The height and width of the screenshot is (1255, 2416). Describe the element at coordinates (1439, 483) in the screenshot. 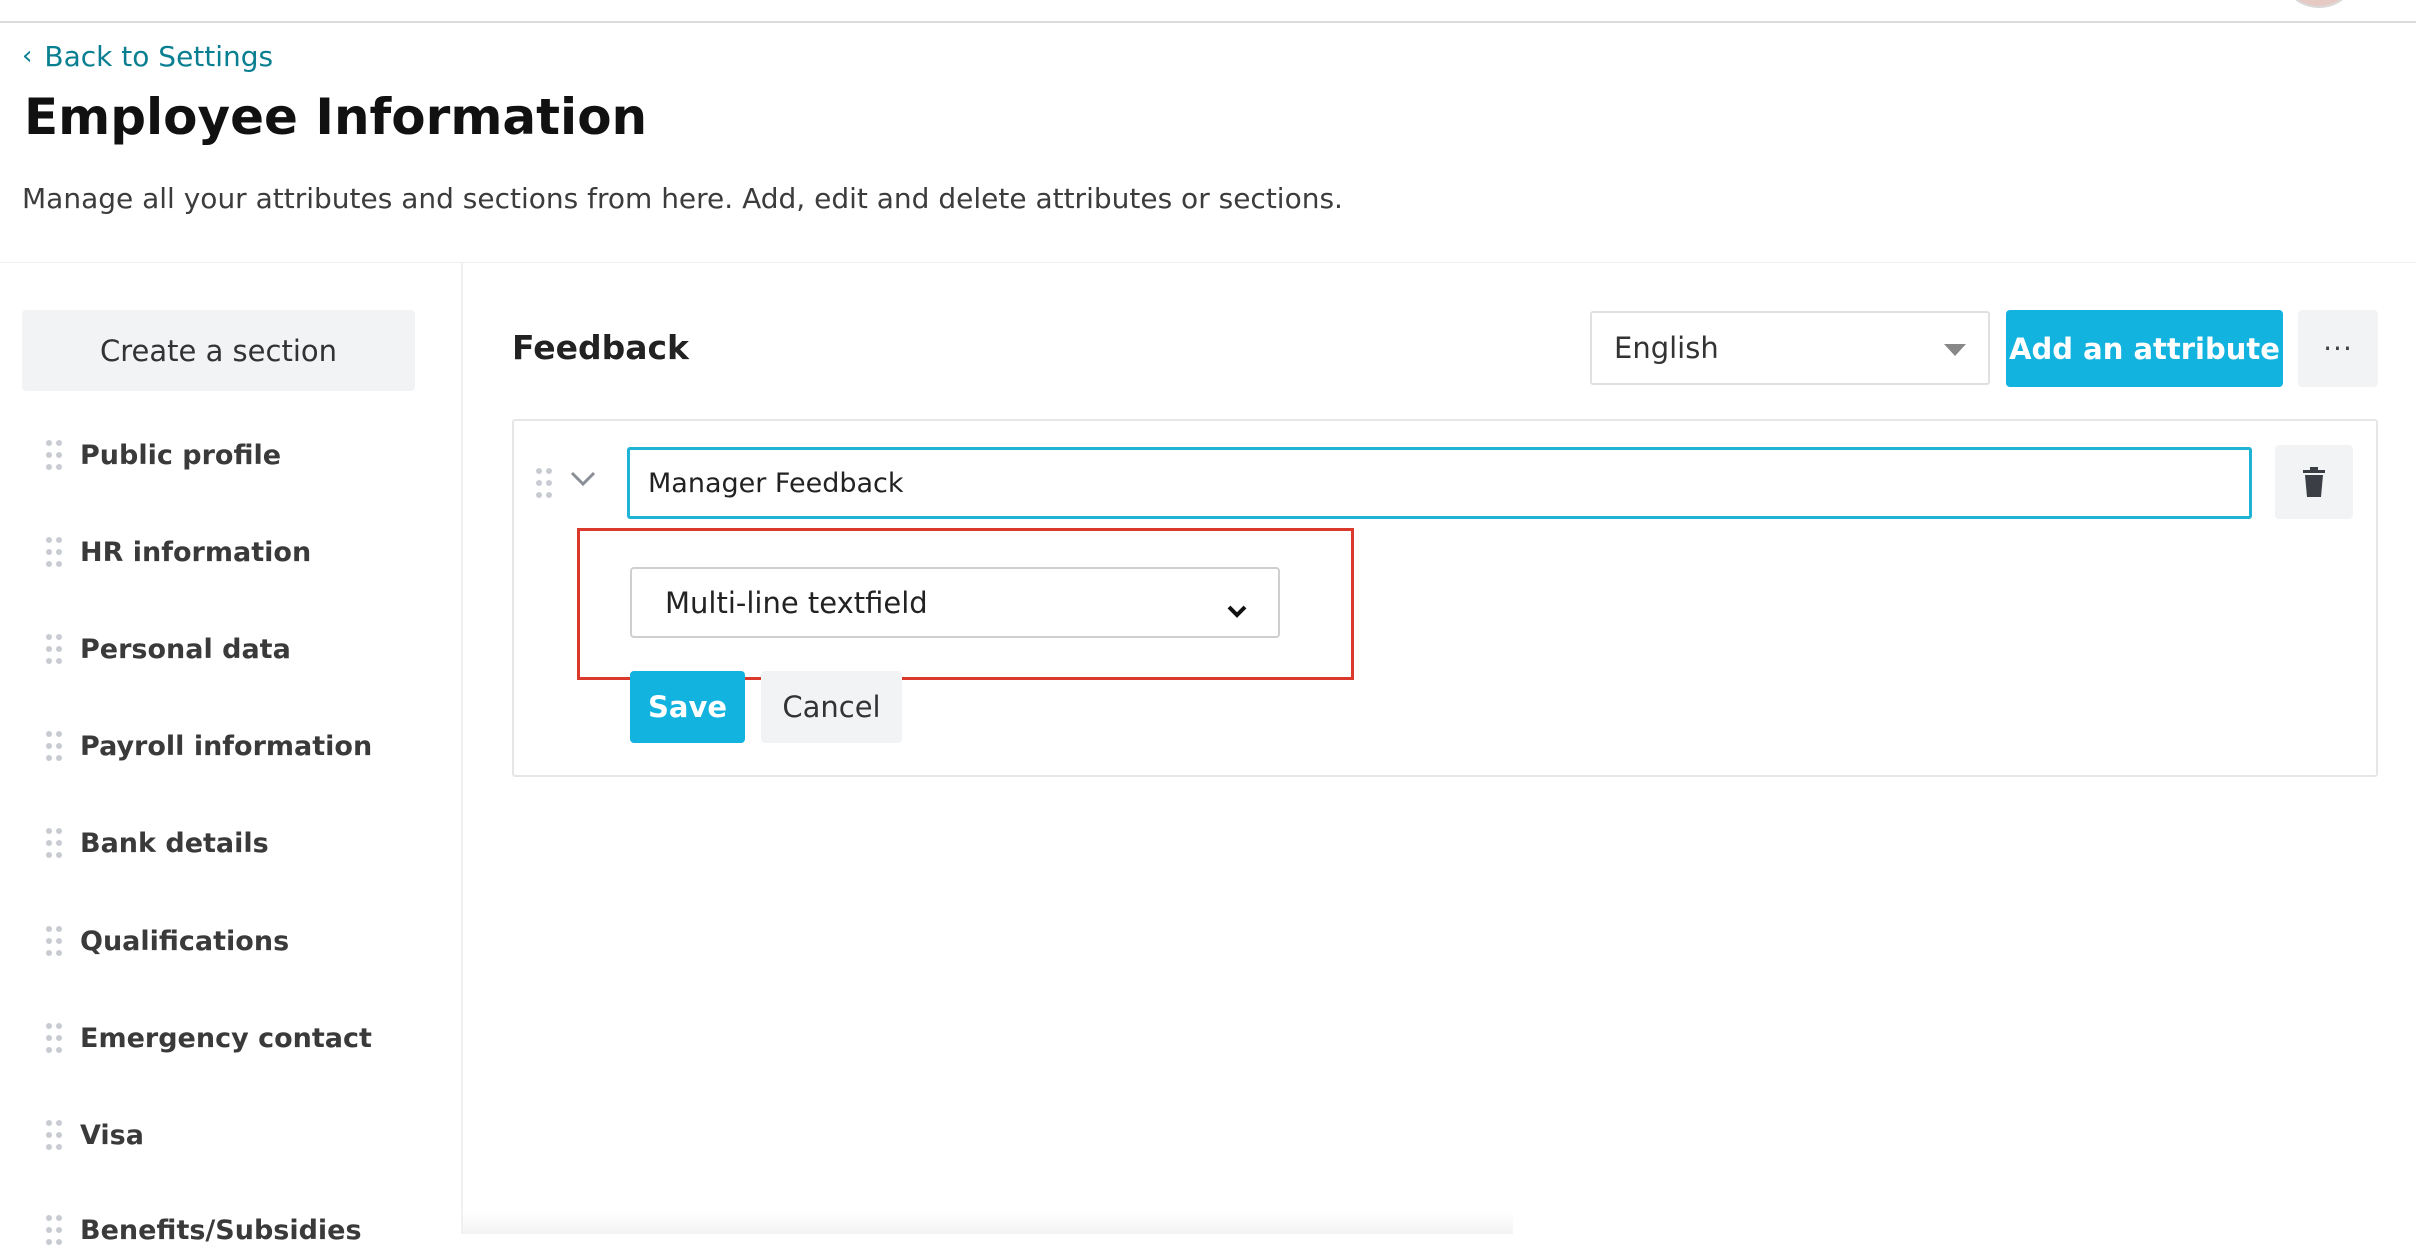

I see `attribute-name-input` at that location.